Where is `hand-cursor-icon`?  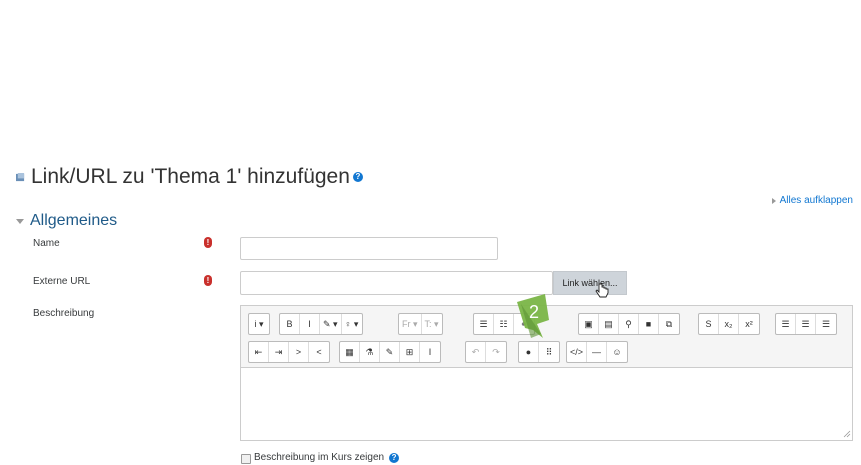 hand-cursor-icon is located at coordinates (602, 290).